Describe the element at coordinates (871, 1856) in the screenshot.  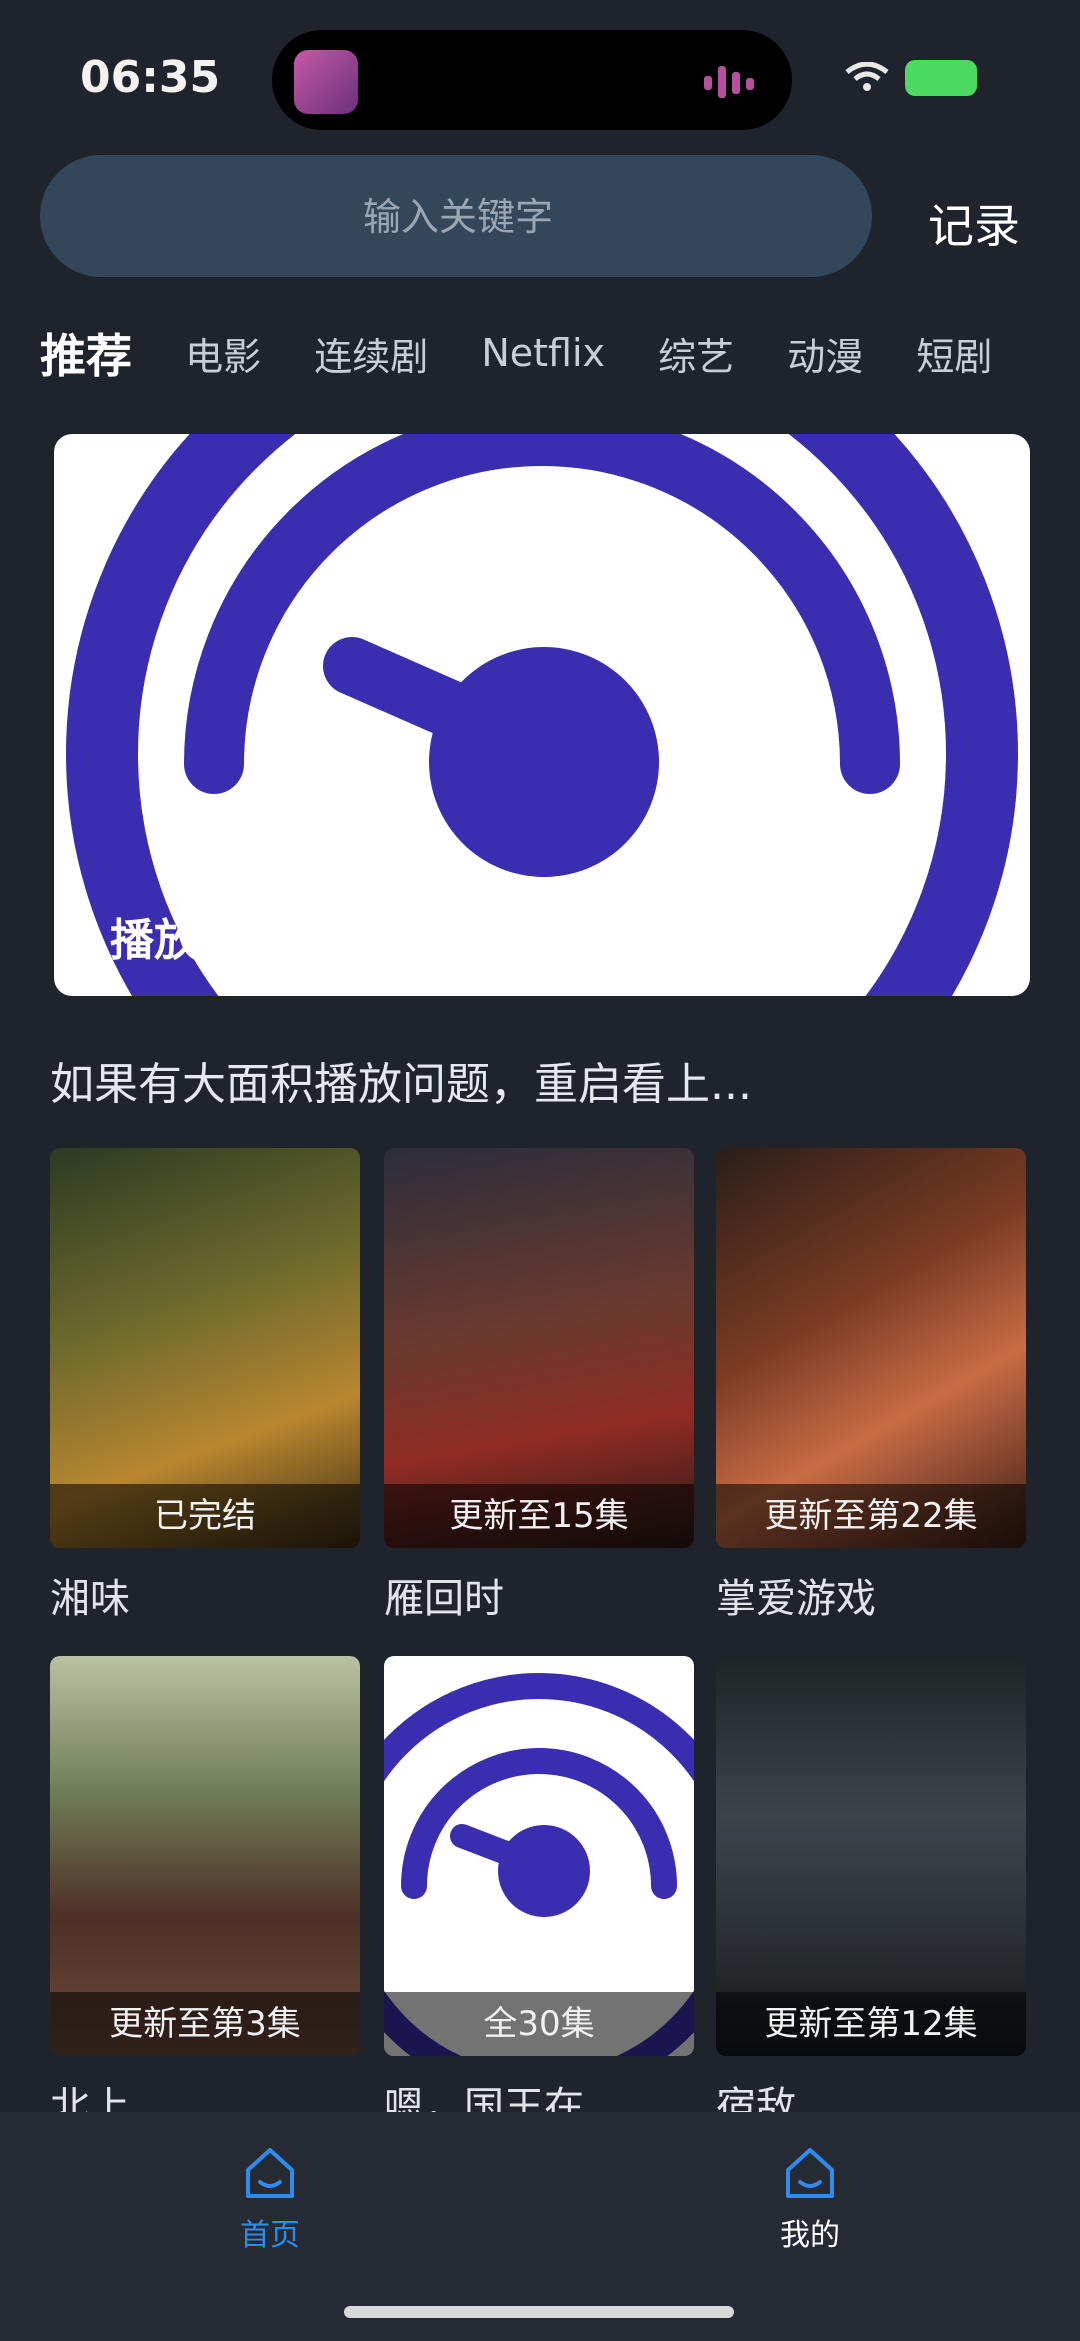
I see `poster-image: 更新至第12集` at that location.